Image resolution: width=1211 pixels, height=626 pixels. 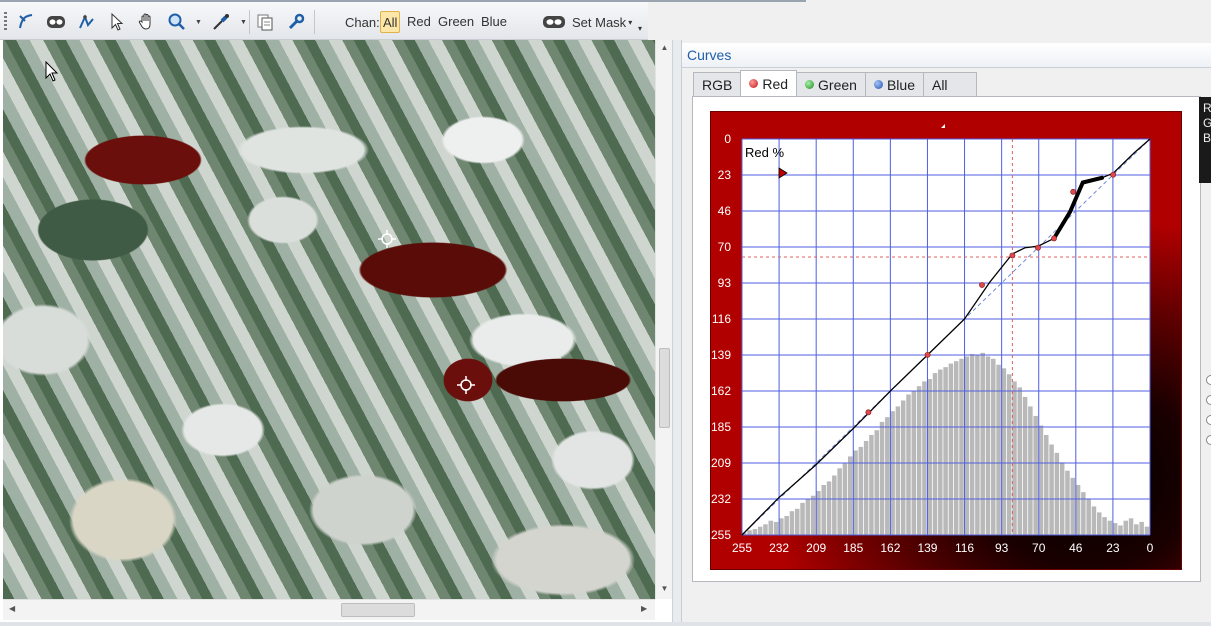 I want to click on zoom-dropdown-arrow: ▼, so click(x=198, y=22).